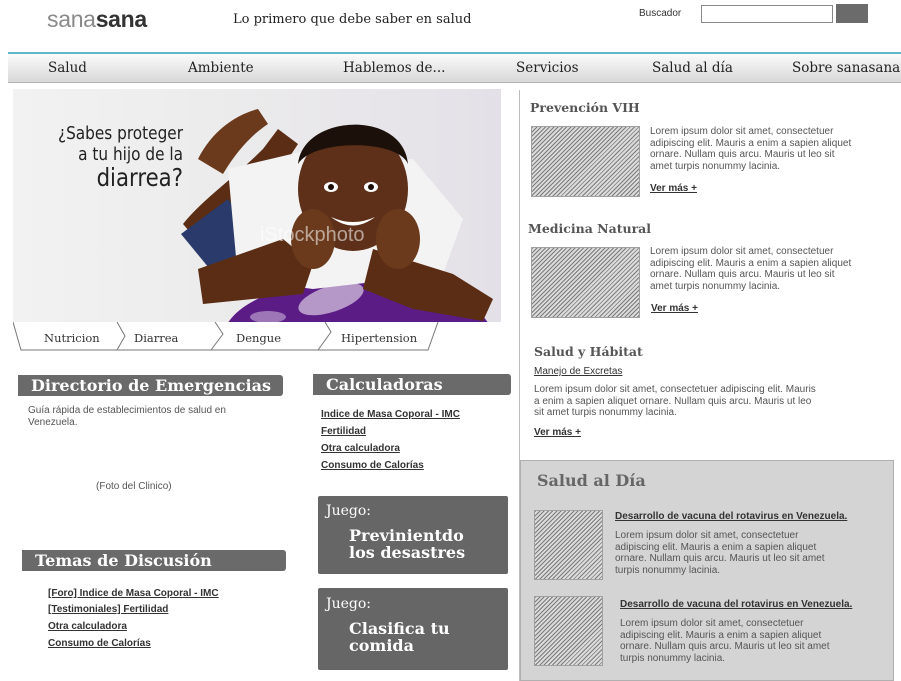 This screenshot has width=901, height=681. What do you see at coordinates (547, 68) in the screenshot?
I see `nav-item-servicios: Servicios` at bounding box center [547, 68].